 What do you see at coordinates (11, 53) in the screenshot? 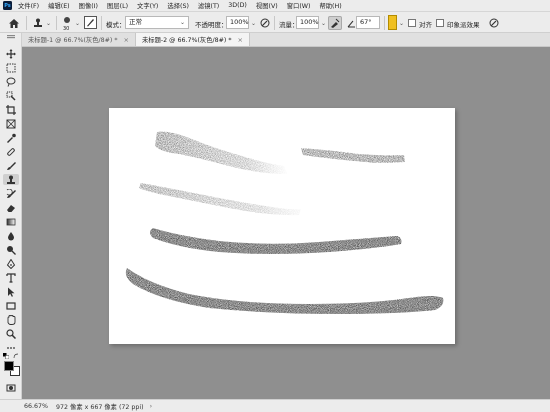
I see `move-tool-icon` at bounding box center [11, 53].